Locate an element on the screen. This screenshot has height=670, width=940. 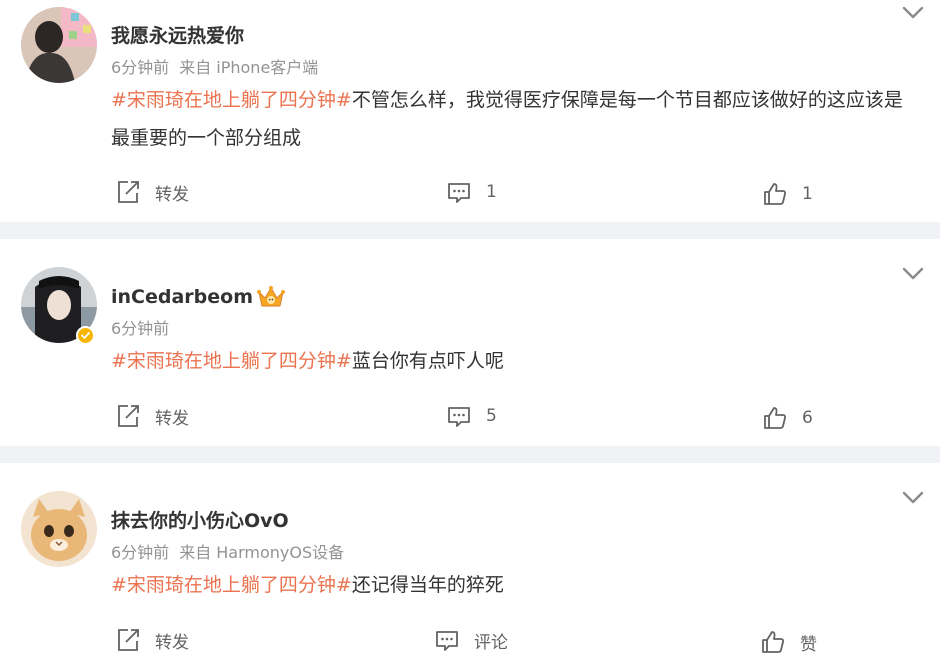
username: inCedarbeom is located at coordinates (182, 297).